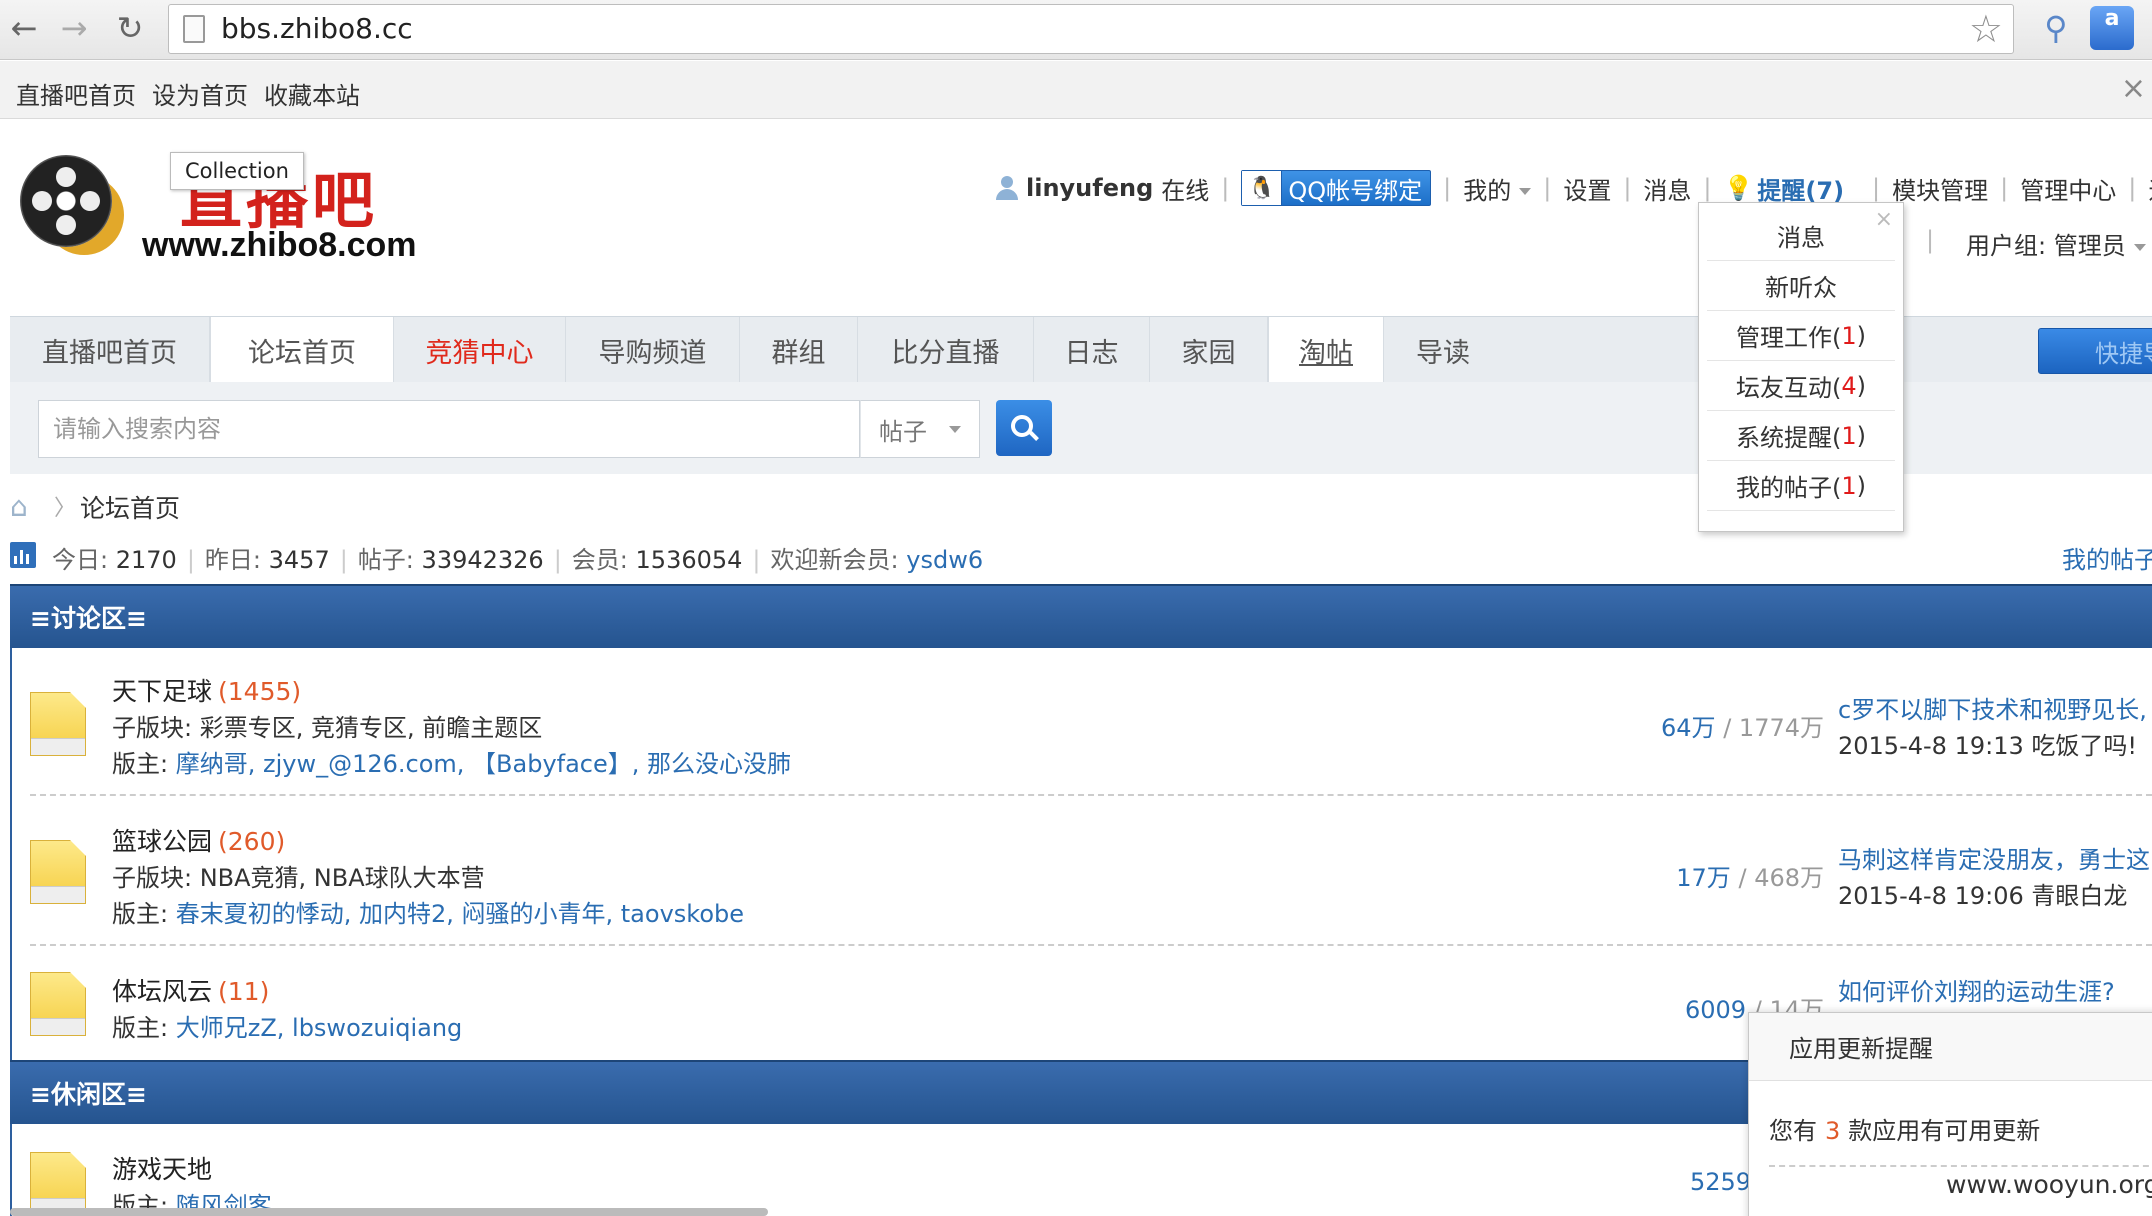 This screenshot has width=2152, height=1216. Describe the element at coordinates (480, 350) in the screenshot. I see `nav-tab-guess-center: 竞猜中心` at that location.